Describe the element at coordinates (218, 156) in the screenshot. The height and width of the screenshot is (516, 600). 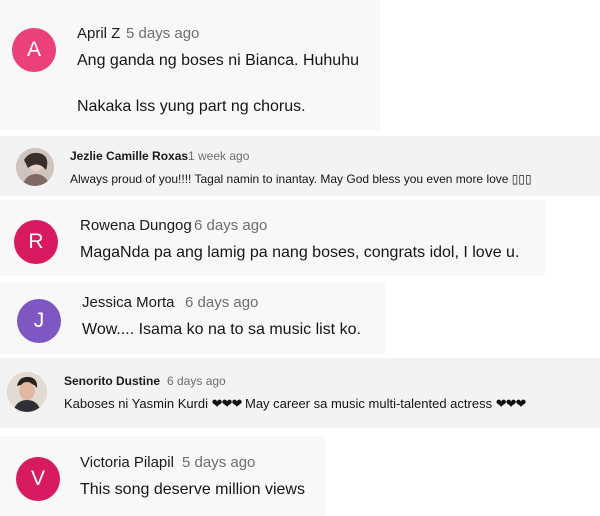
I see `comment-timestamp: 1 week ago` at that location.